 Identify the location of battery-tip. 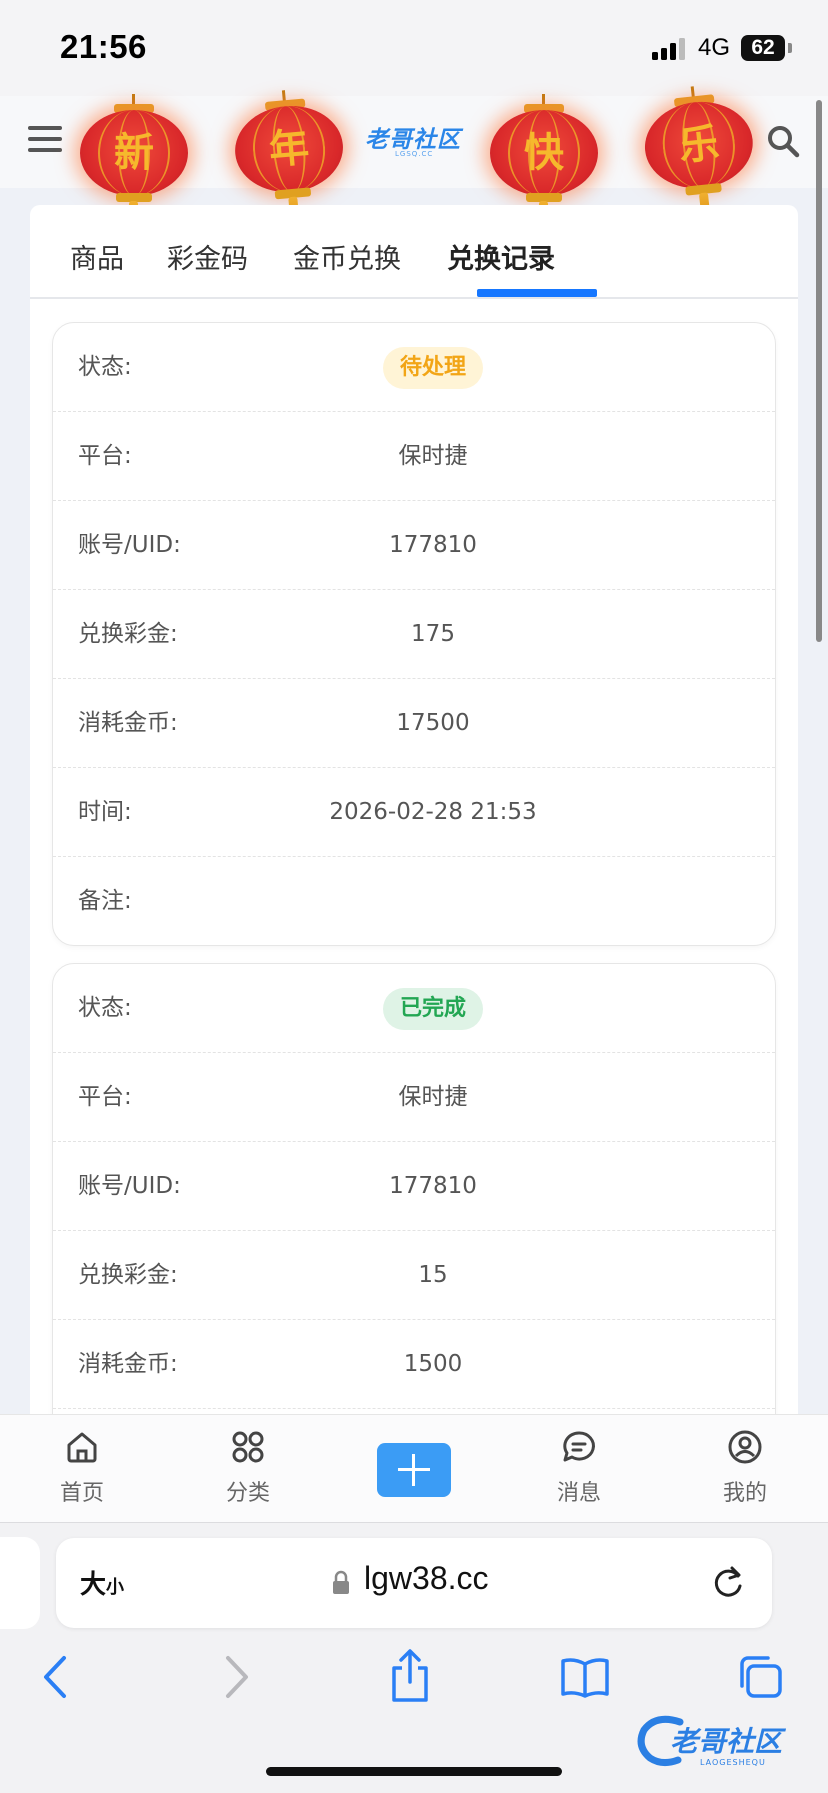
(790, 48).